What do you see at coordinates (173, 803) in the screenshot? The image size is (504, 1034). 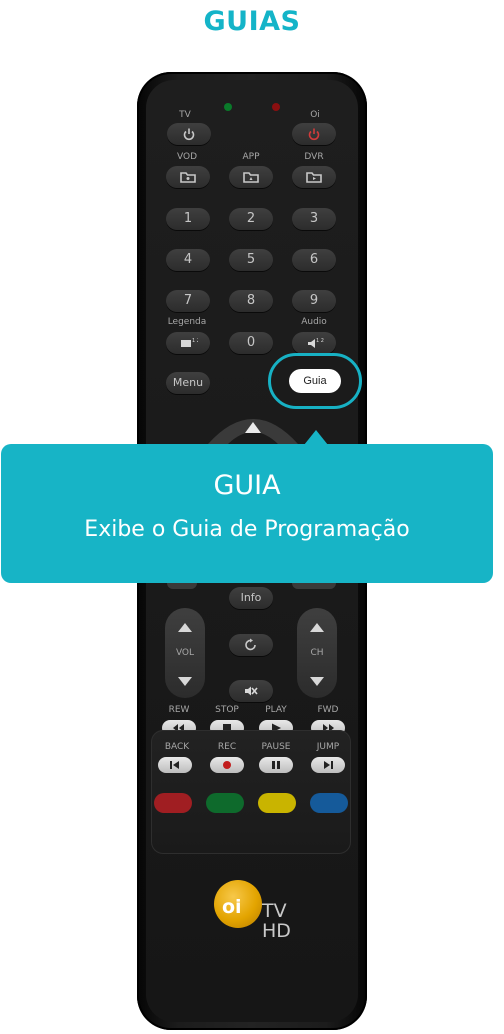 I see `red-key` at bounding box center [173, 803].